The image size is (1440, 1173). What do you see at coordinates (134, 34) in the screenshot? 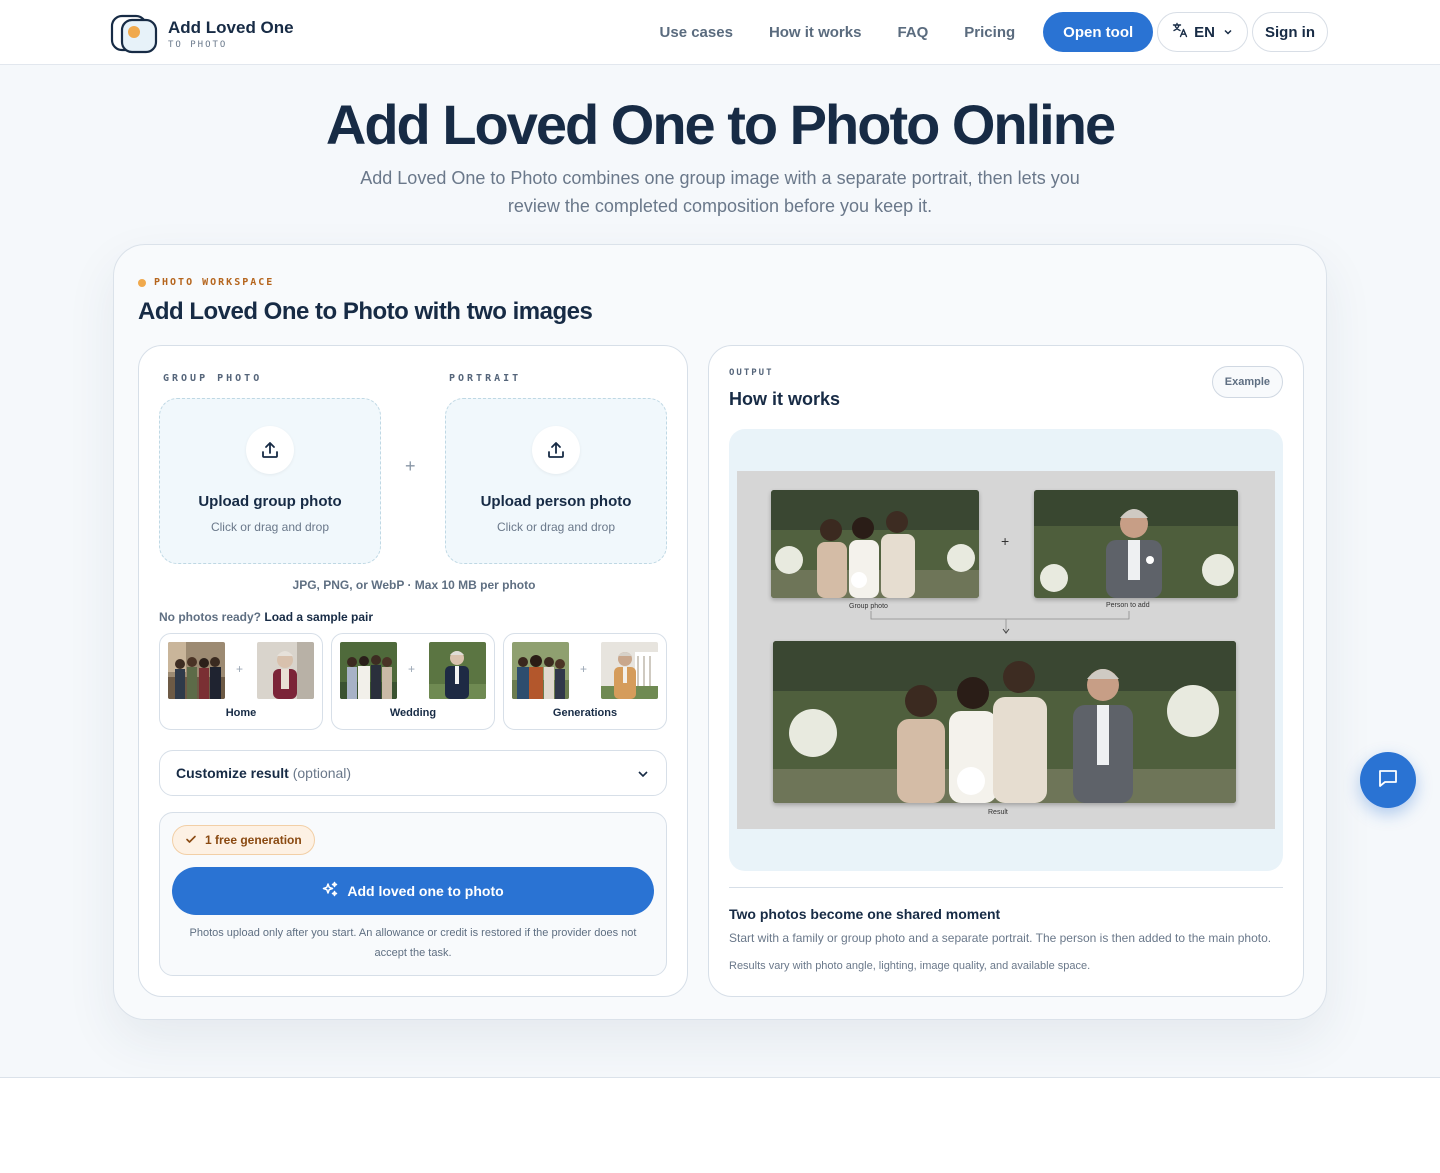
I see `logo-icon` at bounding box center [134, 34].